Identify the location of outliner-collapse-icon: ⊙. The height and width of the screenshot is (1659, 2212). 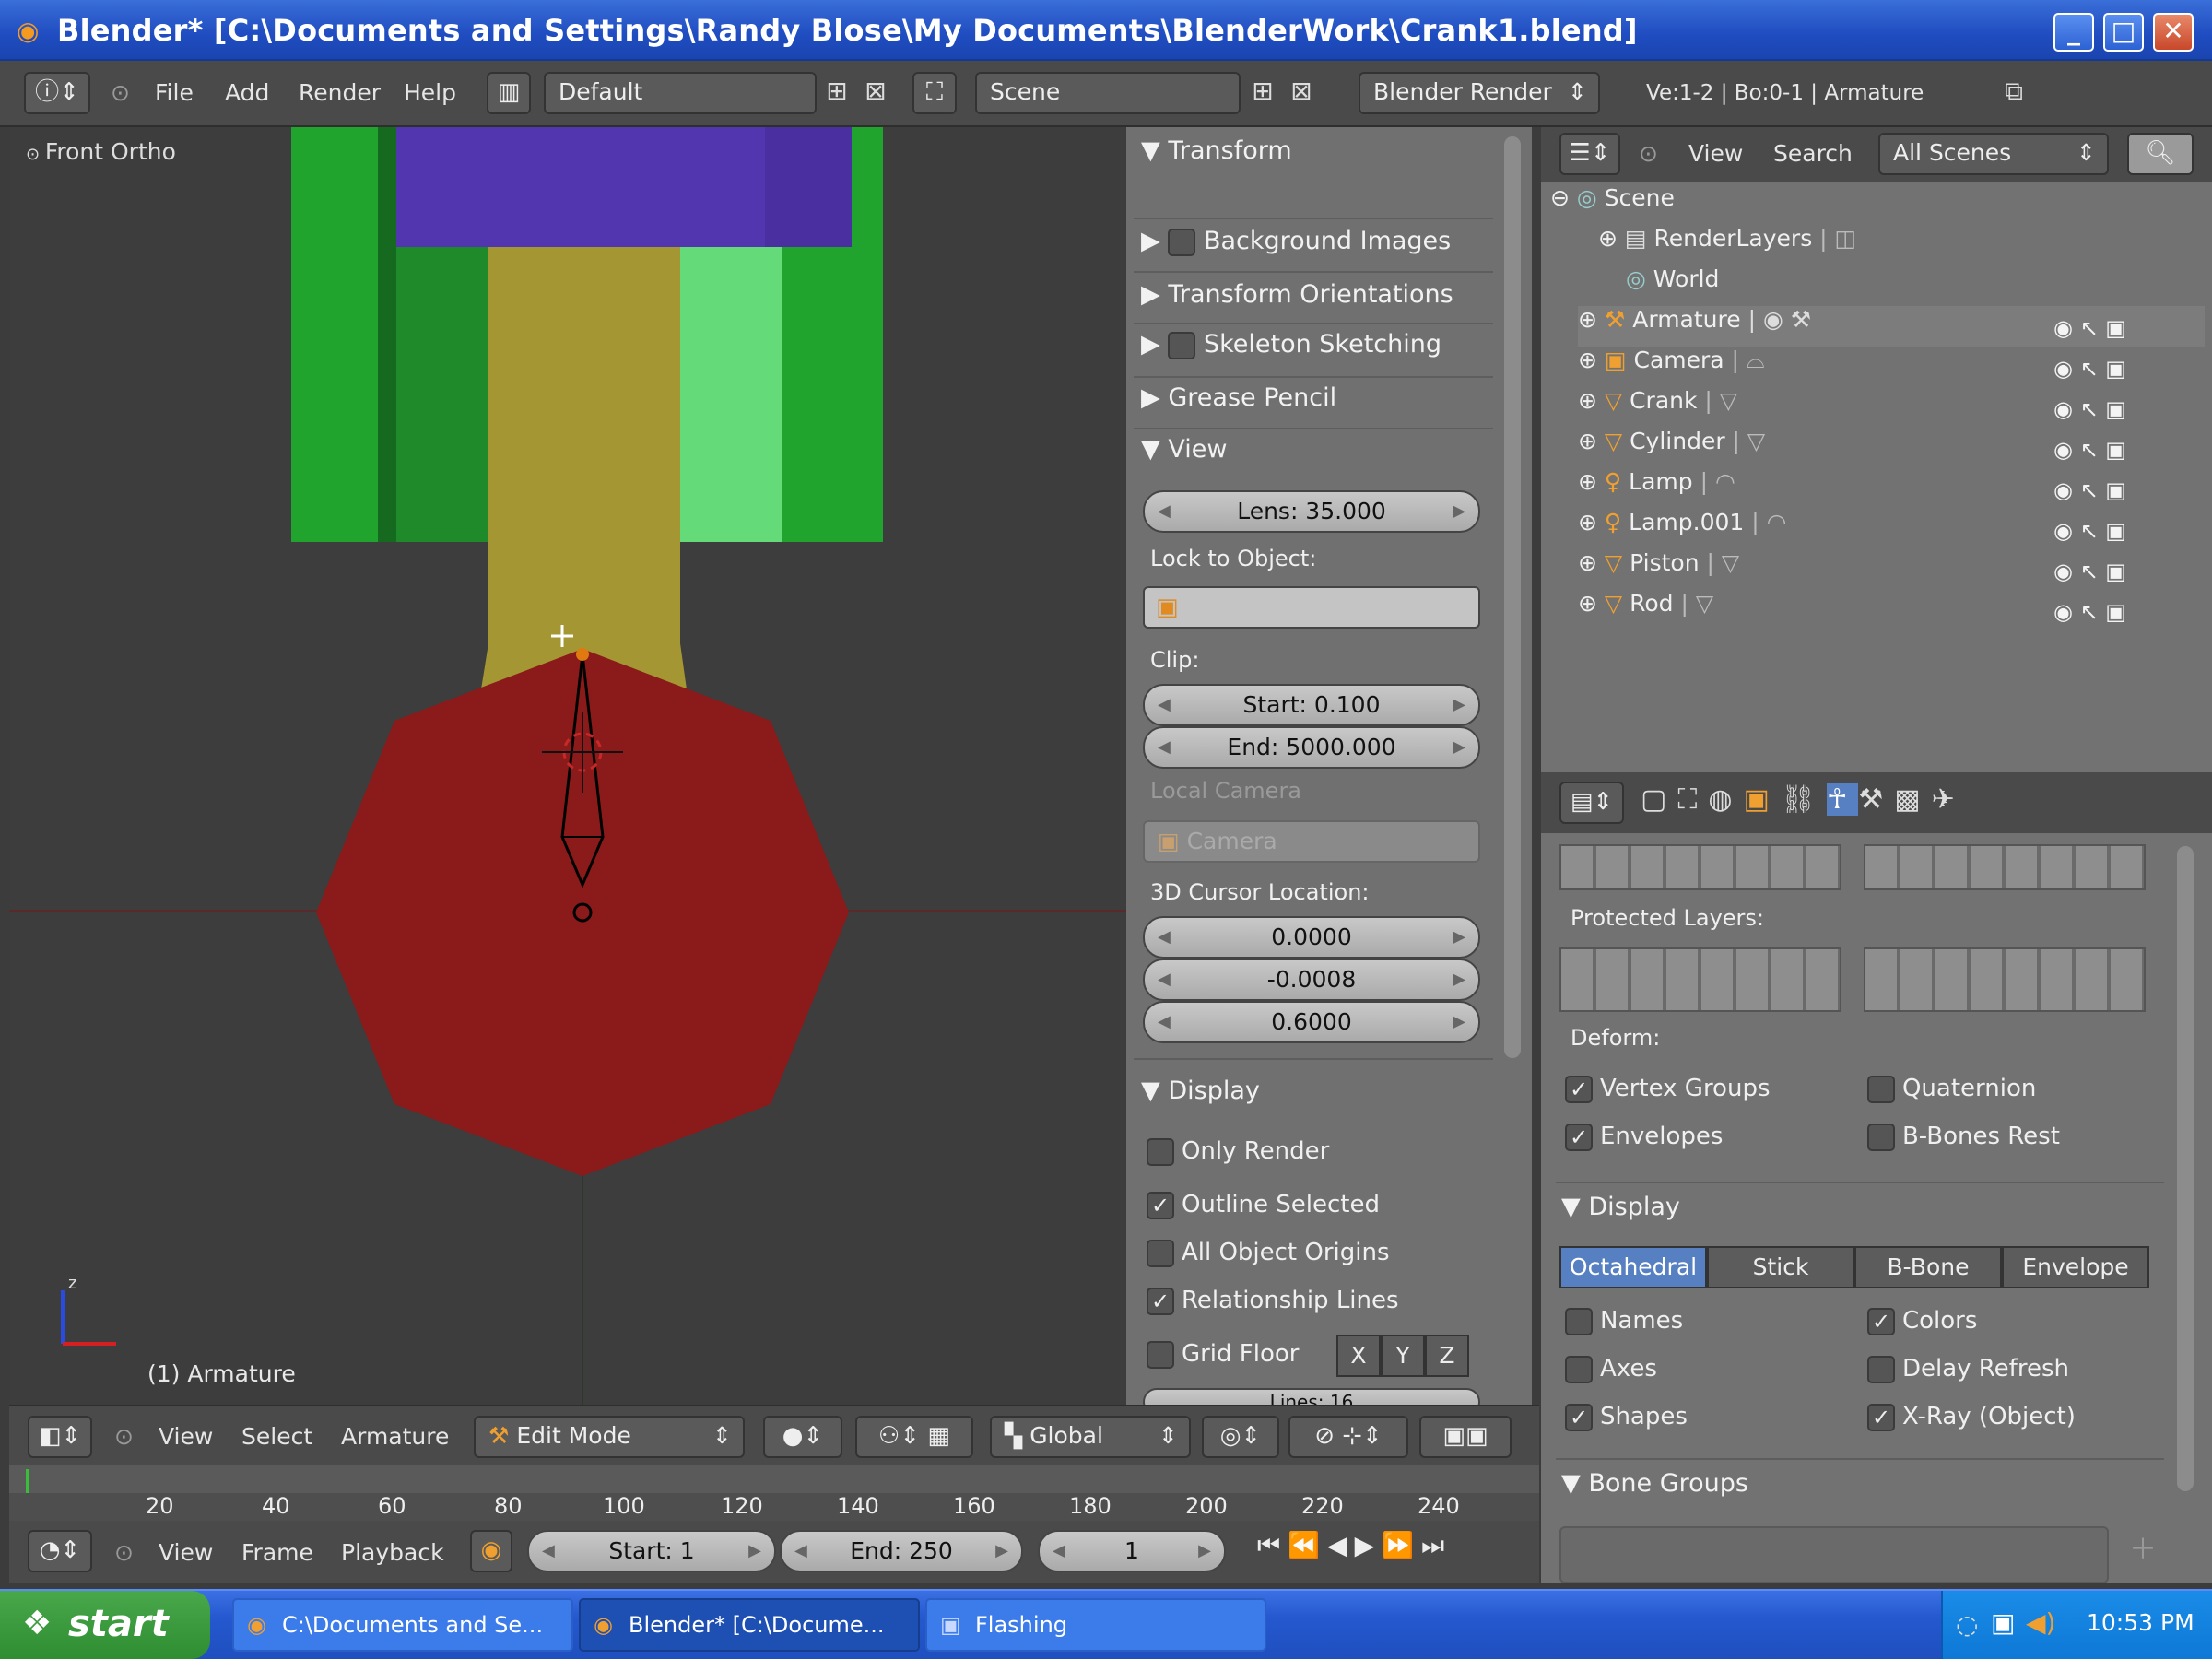
(1648, 153).